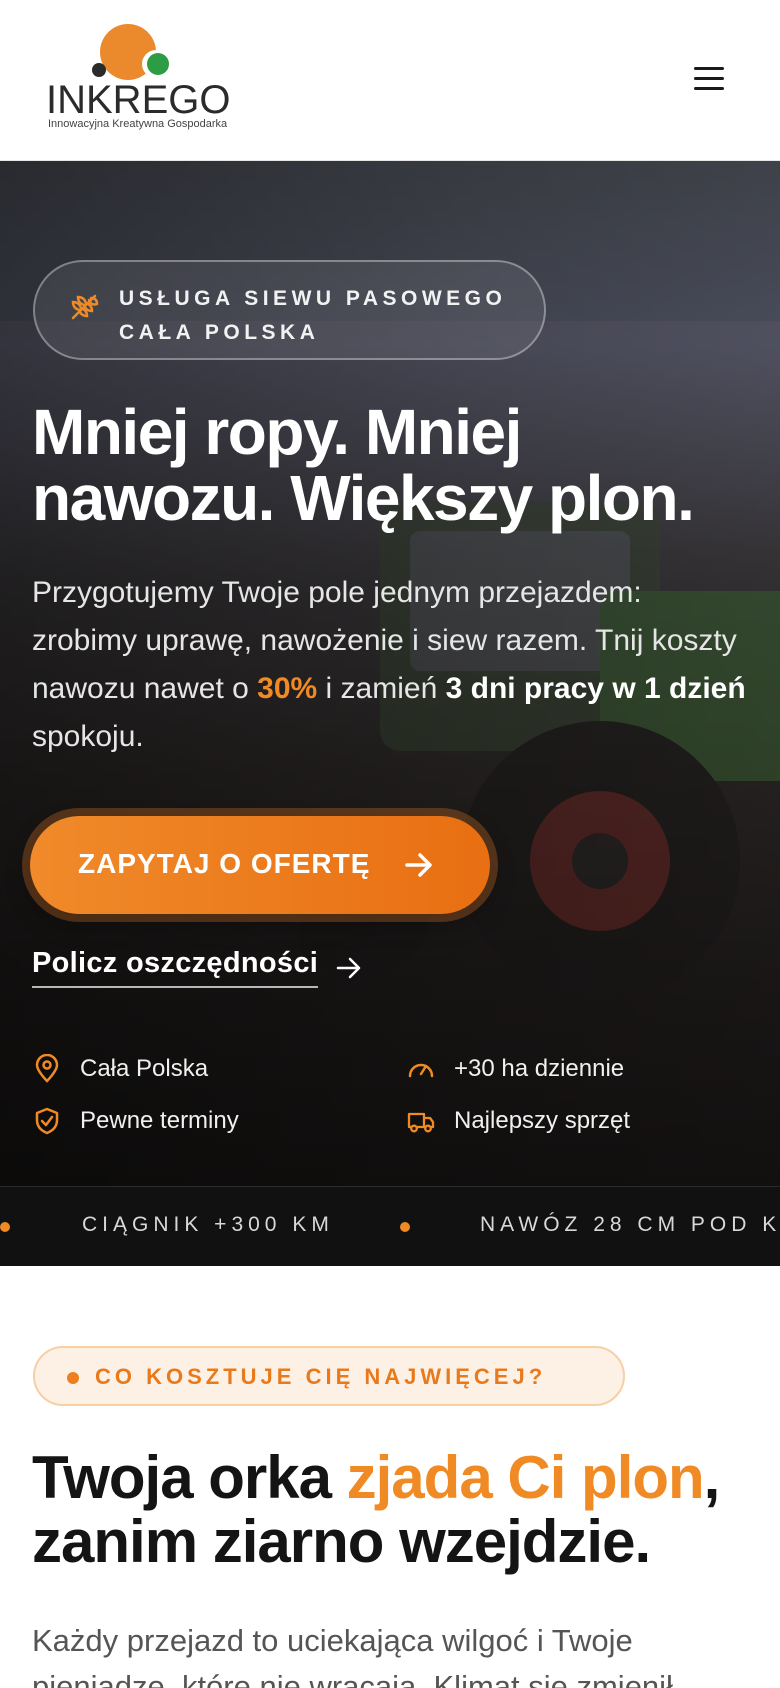  I want to click on hero-desc-text-3: spokoju., so click(88, 736).